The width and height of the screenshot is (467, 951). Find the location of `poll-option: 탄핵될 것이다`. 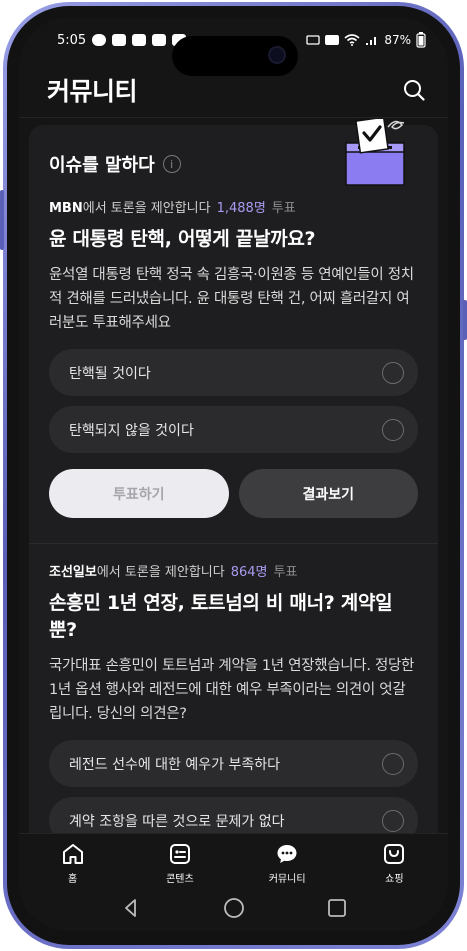

poll-option: 탄핵될 것이다 is located at coordinates (233, 372).